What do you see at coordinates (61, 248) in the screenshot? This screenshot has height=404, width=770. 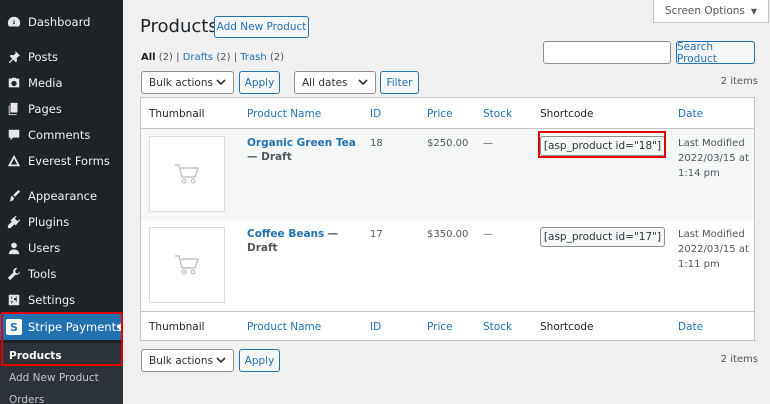 I see `sidebar-item-users: Users` at bounding box center [61, 248].